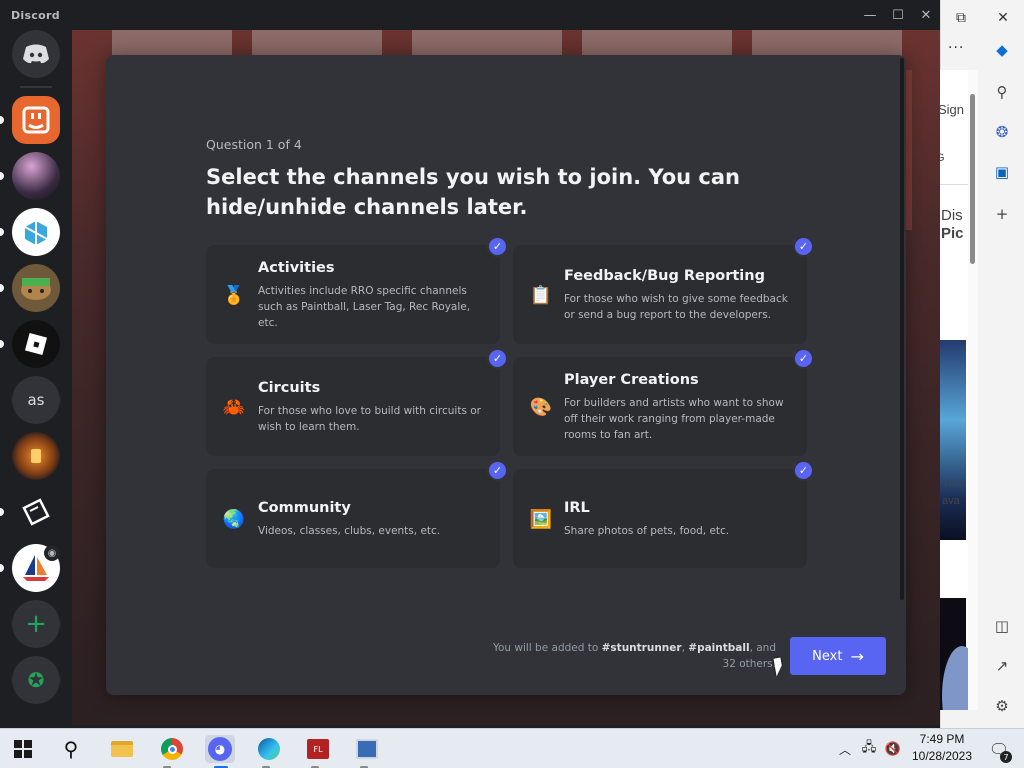 The height and width of the screenshot is (768, 1024). I want to click on page-image, so click(953, 440).